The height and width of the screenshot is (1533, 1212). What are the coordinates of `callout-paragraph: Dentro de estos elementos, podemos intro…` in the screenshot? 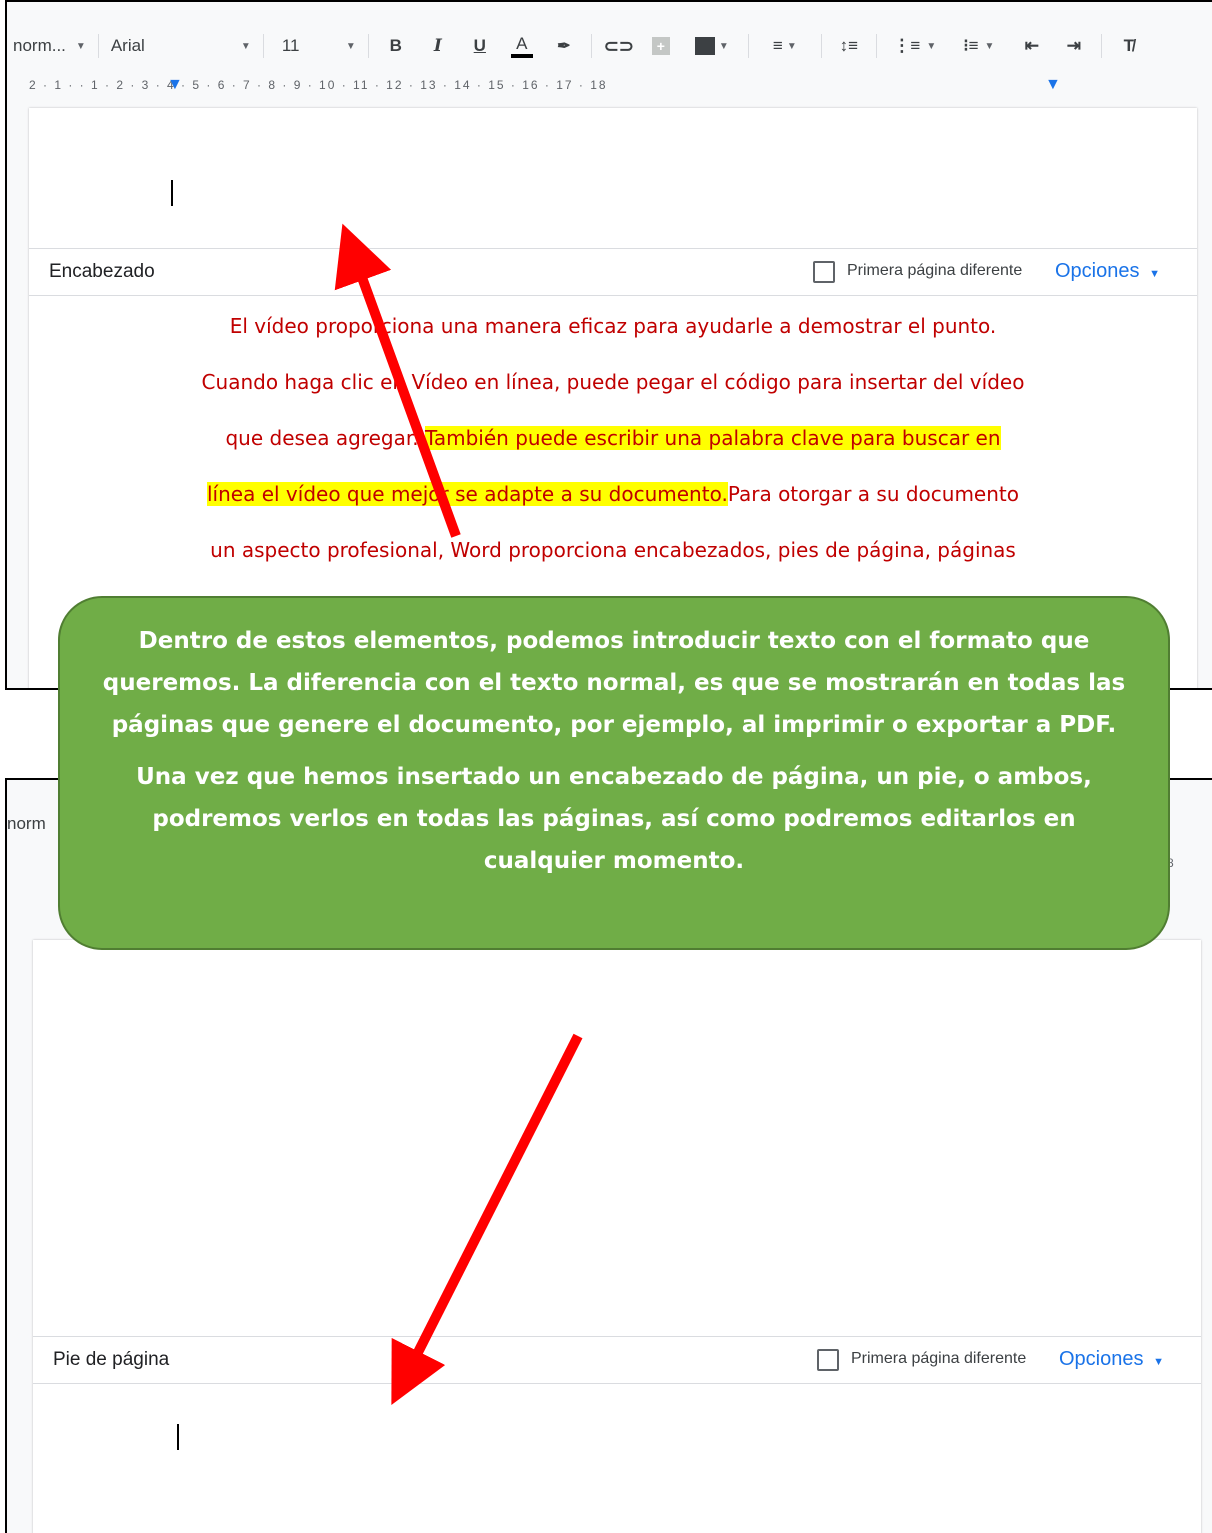 It's located at (614, 683).